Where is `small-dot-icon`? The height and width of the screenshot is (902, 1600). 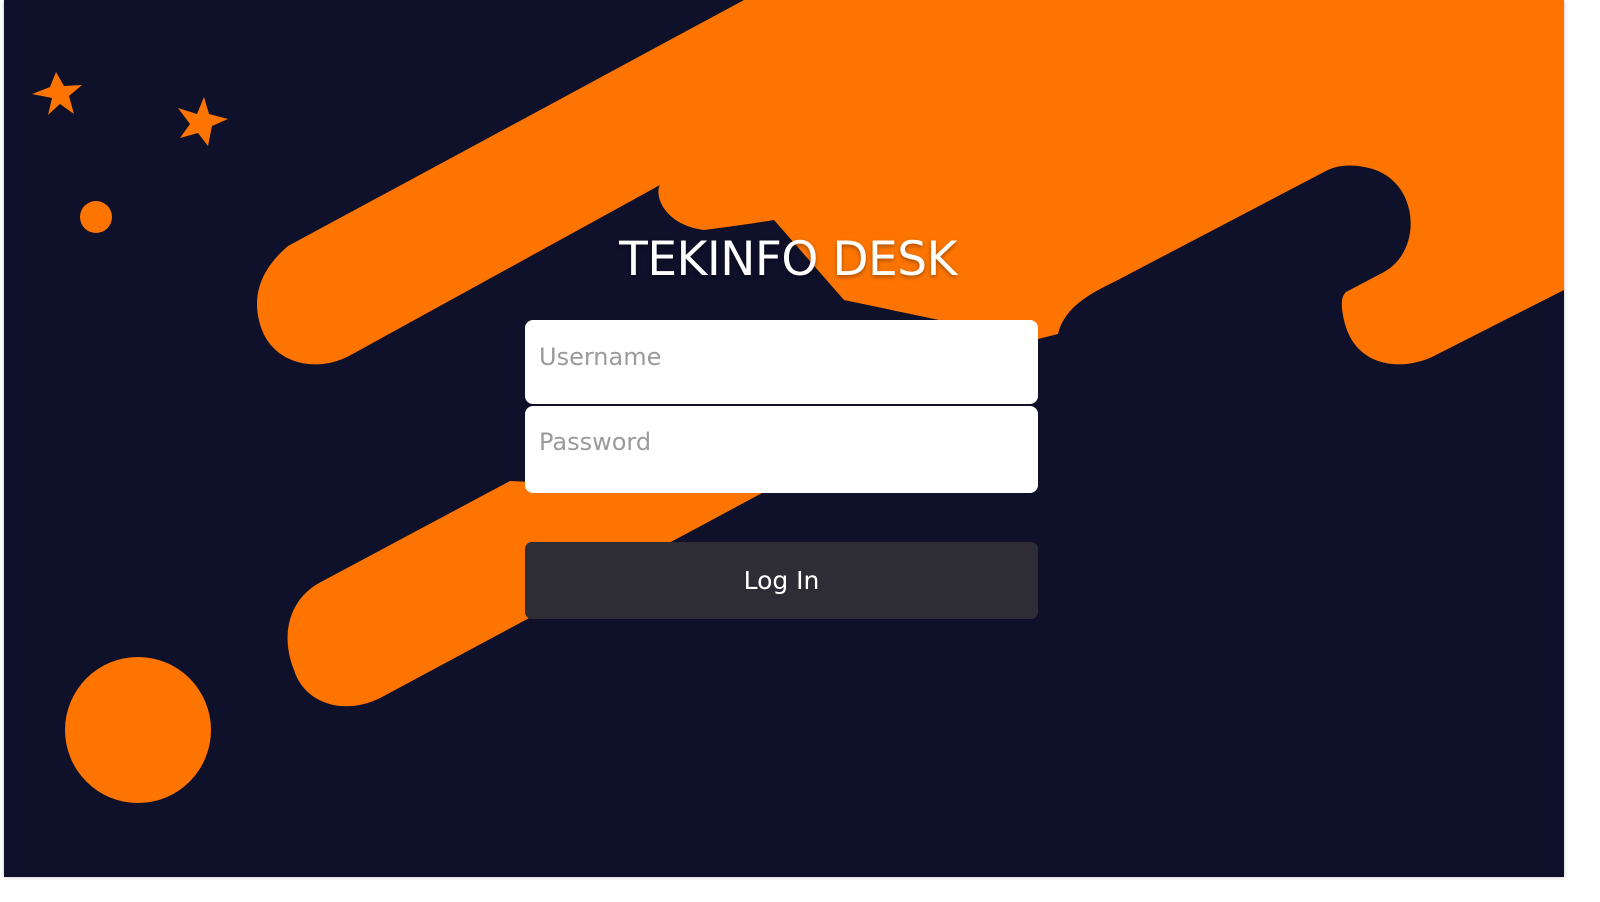
small-dot-icon is located at coordinates (96, 217).